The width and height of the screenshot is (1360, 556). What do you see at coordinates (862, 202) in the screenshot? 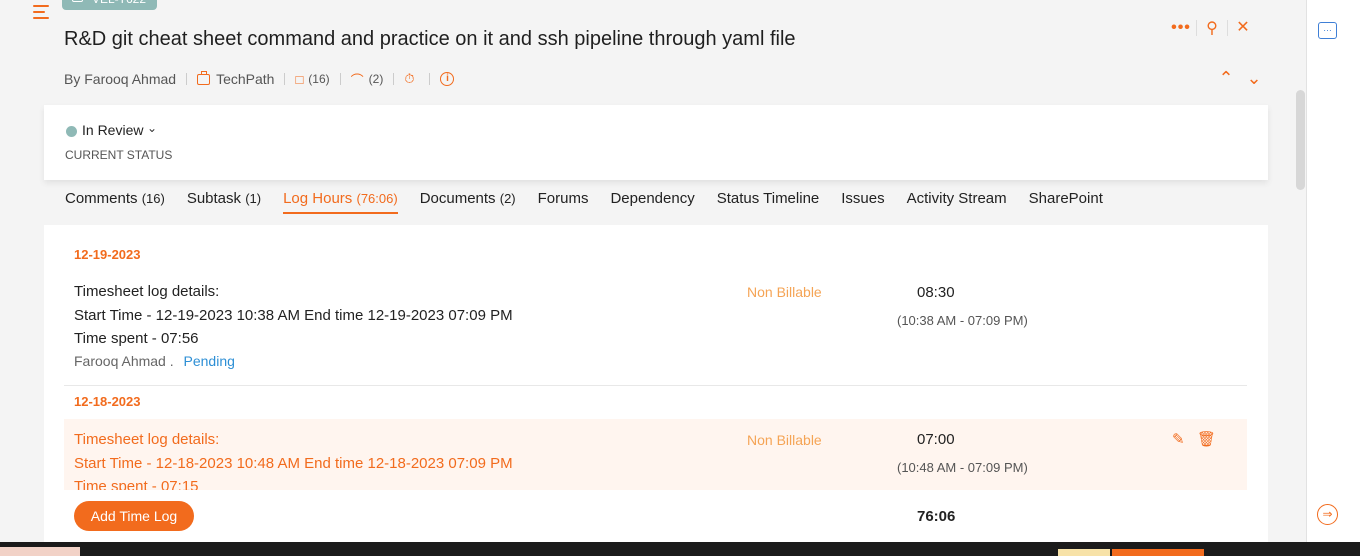
I see `tab-issues: Issues` at bounding box center [862, 202].